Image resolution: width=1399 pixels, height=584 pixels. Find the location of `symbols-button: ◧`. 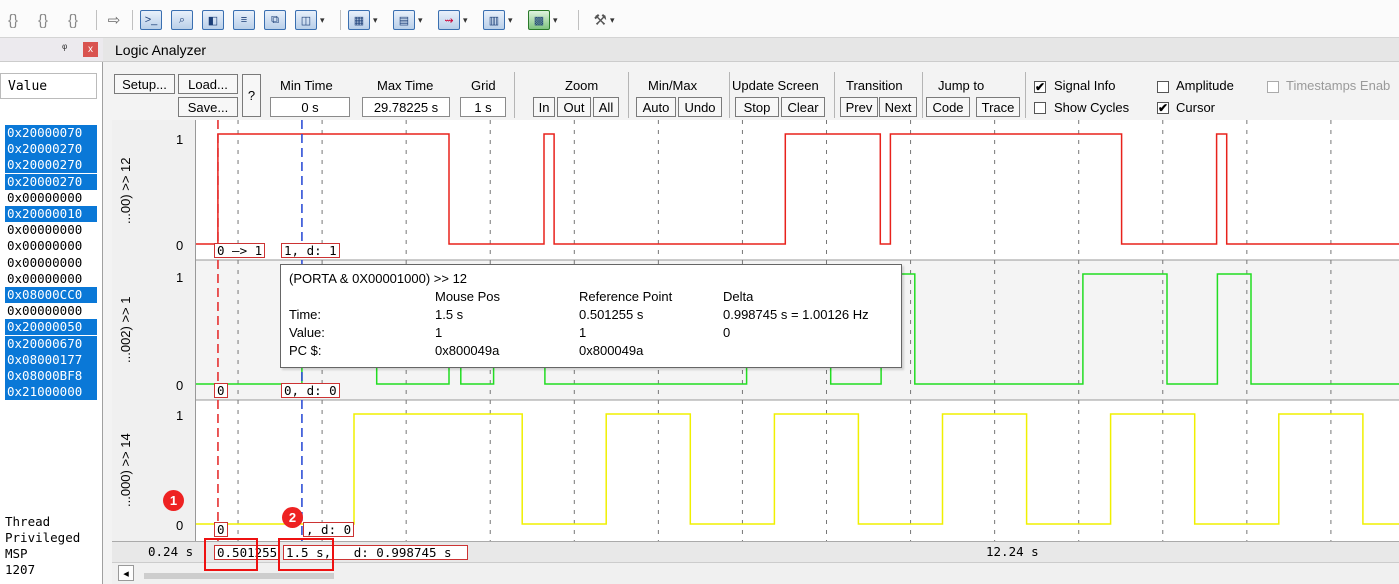

symbols-button: ◧ is located at coordinates (213, 20).